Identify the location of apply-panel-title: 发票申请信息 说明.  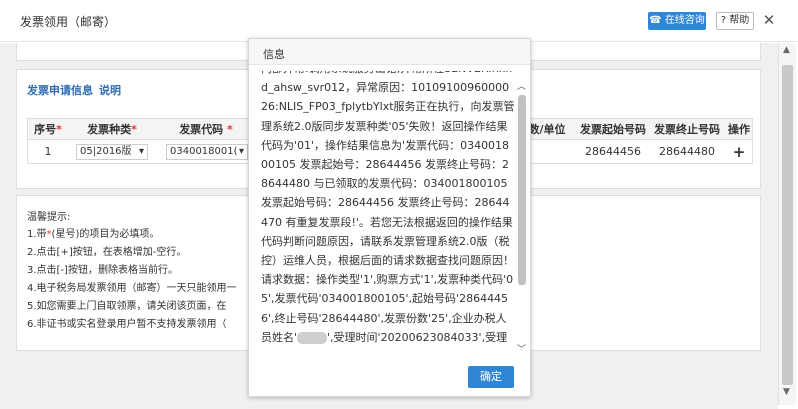
(74, 90).